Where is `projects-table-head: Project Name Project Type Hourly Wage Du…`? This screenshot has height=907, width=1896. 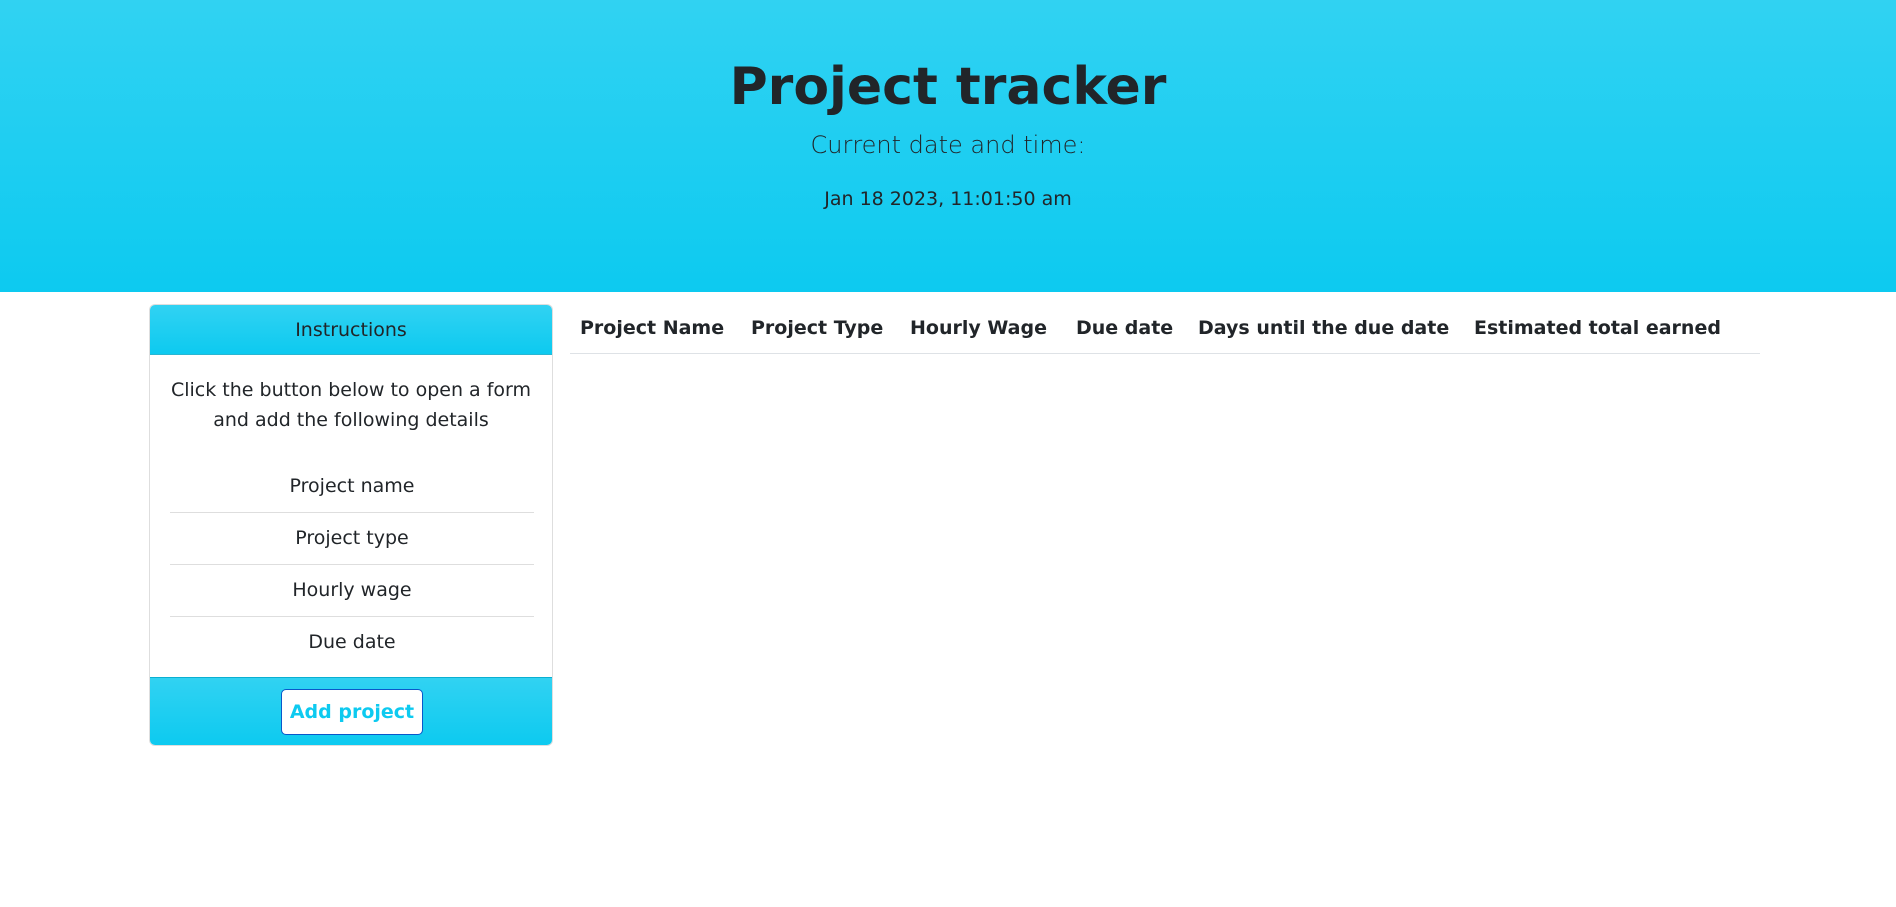
projects-table-head: Project Name Project Type Hourly Wage Du… is located at coordinates (1165, 329).